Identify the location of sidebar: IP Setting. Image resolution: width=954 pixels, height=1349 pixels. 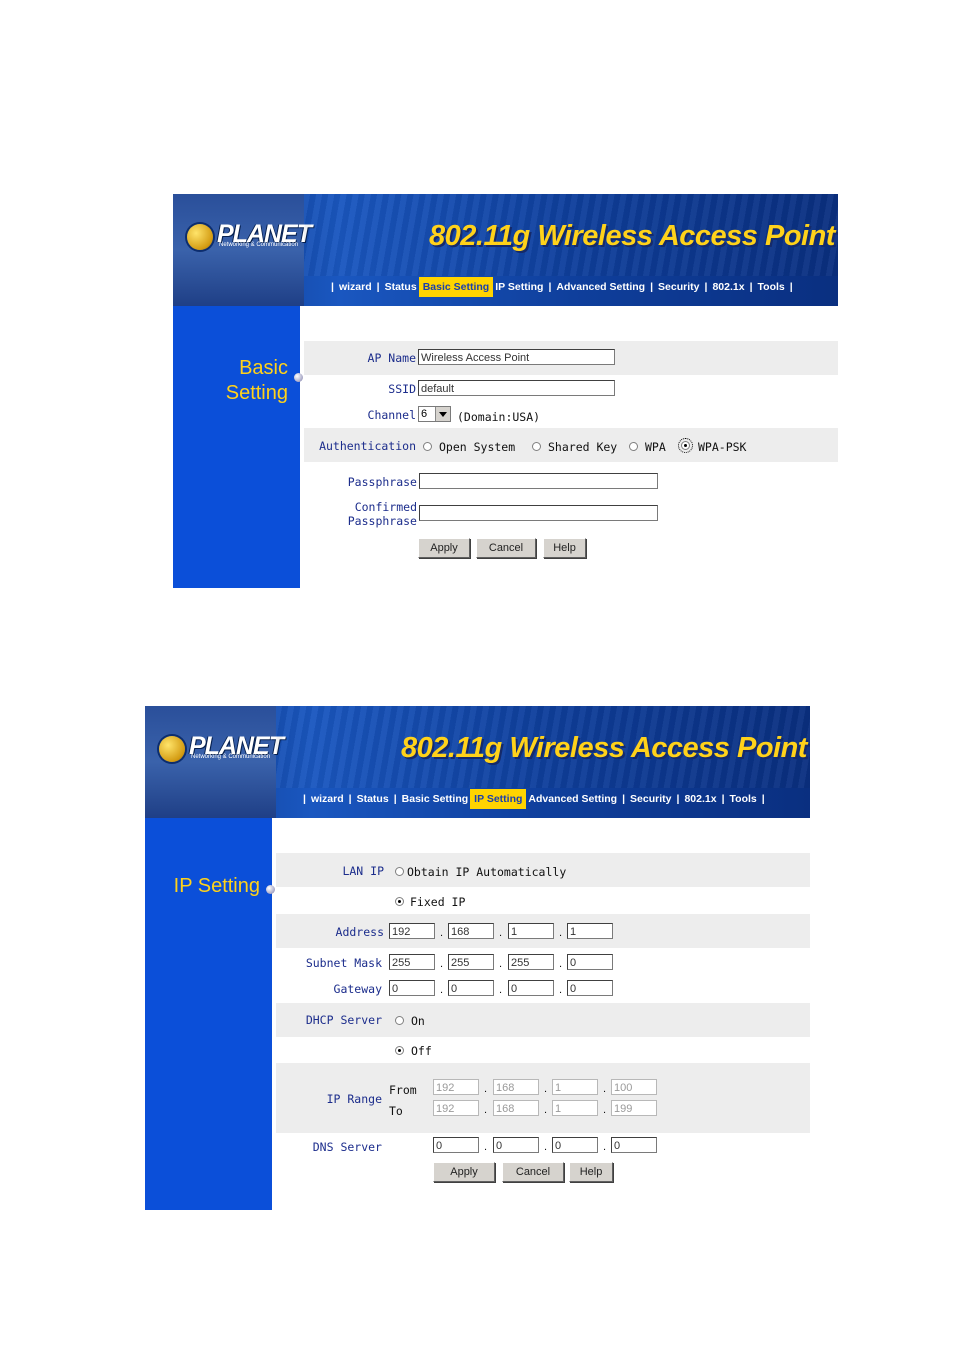
(208, 1014).